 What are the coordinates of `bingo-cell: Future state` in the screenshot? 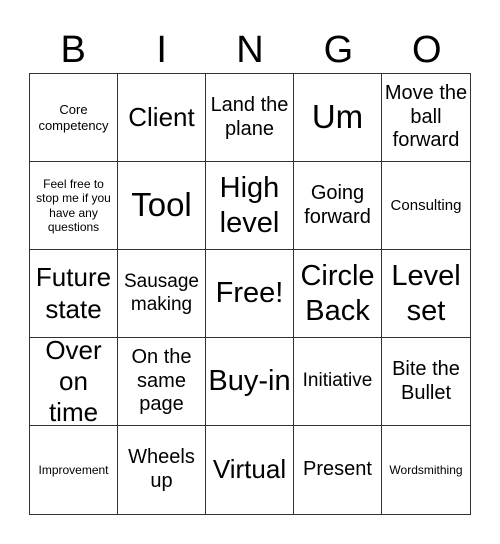 It's located at (74, 294).